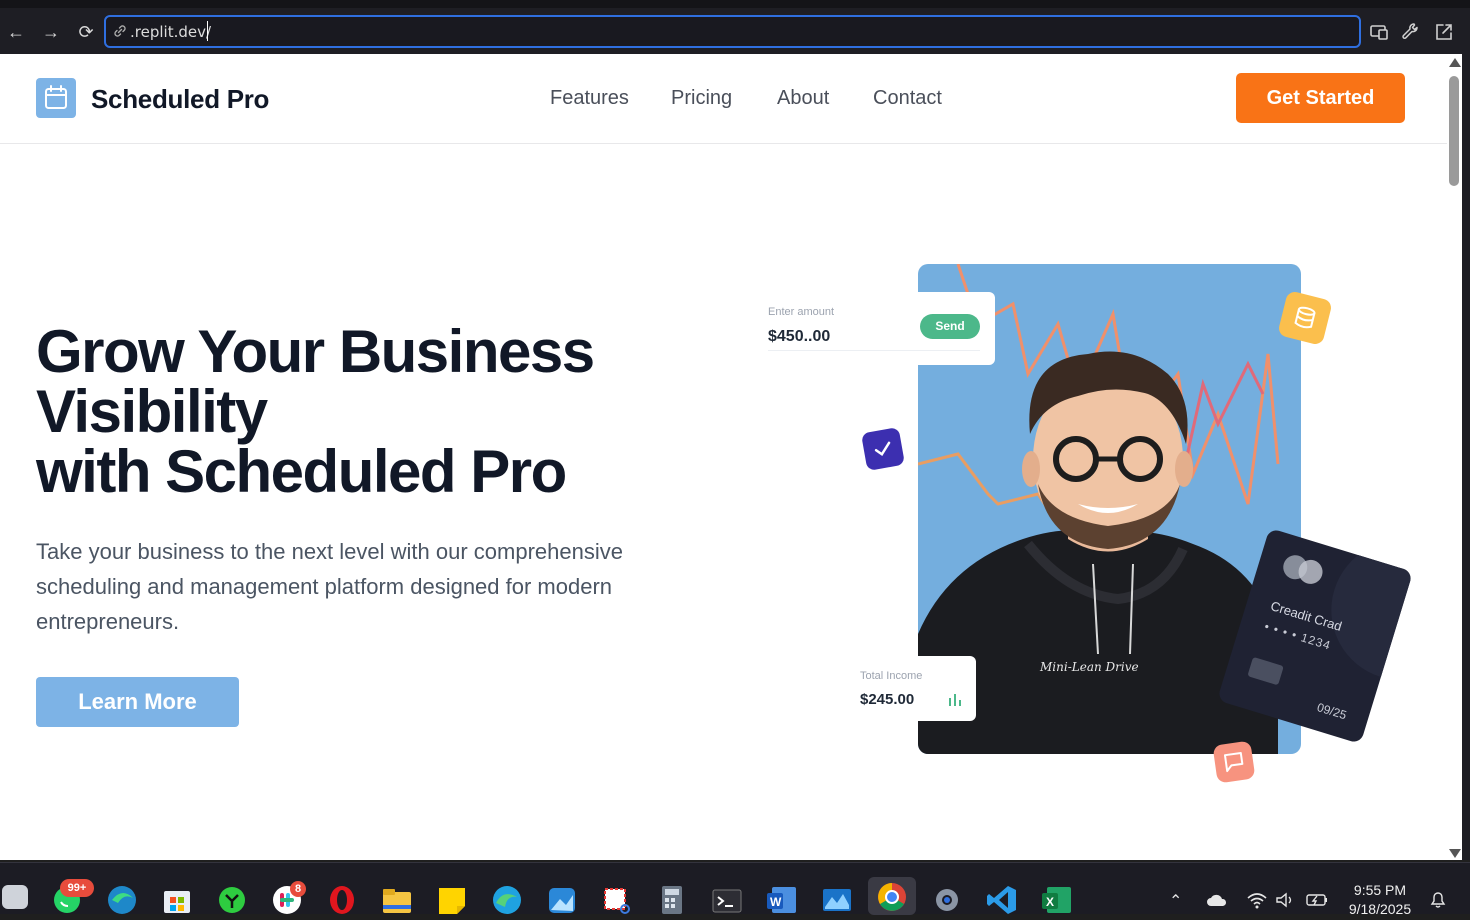  Describe the element at coordinates (51, 32) in the screenshot. I see `forward-arrow-icon: →` at that location.